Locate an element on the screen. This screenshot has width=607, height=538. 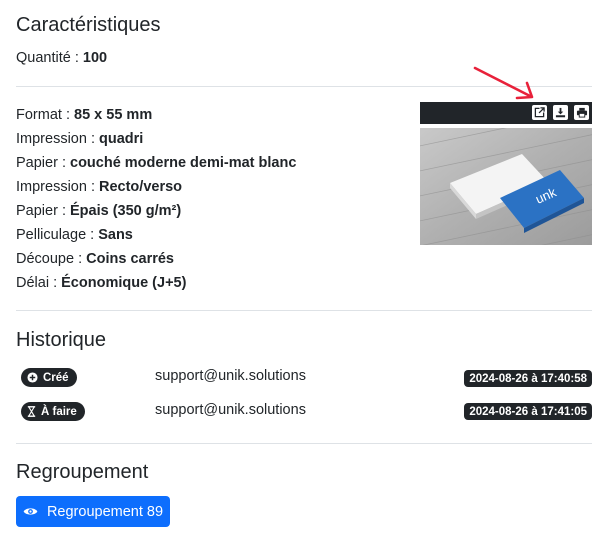
hourglass-icon is located at coordinates (31, 411).